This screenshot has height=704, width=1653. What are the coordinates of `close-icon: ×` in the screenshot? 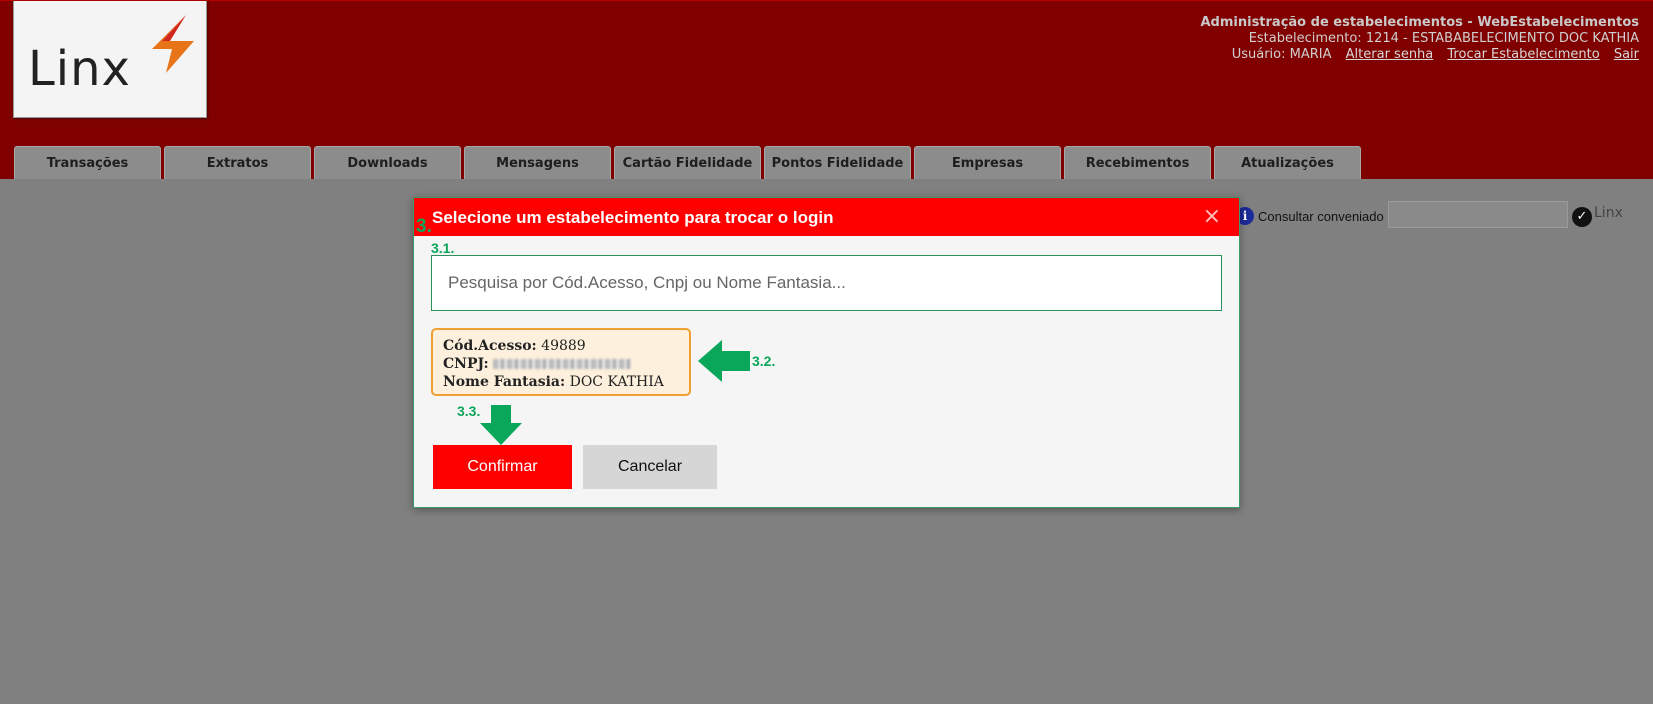 It's located at (1212, 216).